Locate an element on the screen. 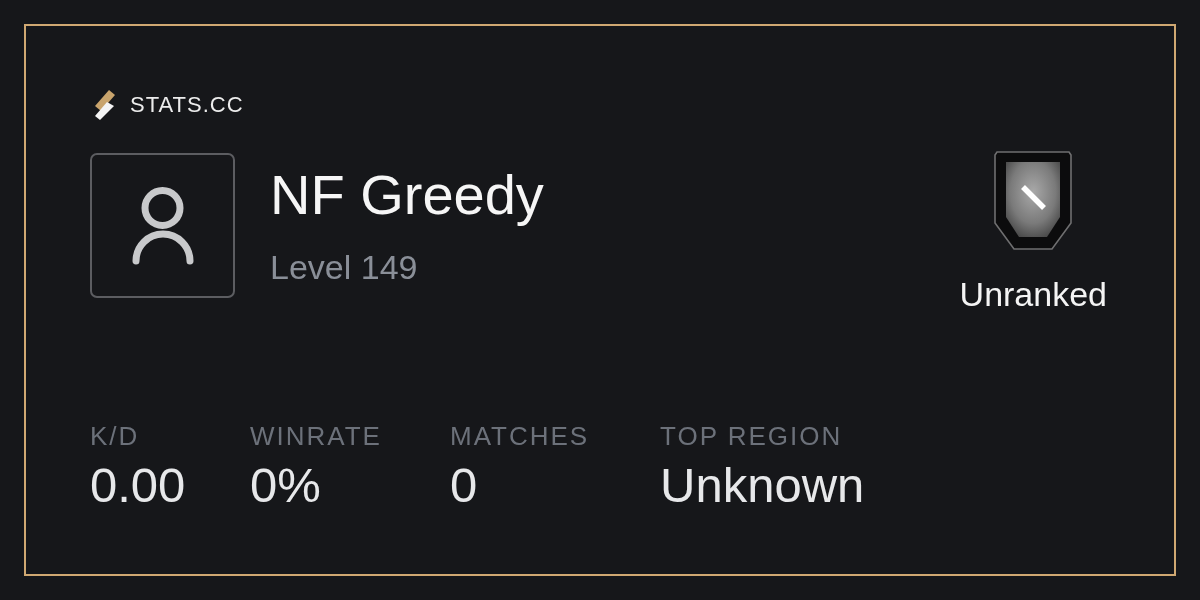 Image resolution: width=1200 pixels, height=600 pixels. stat-value: 0 is located at coordinates (464, 485).